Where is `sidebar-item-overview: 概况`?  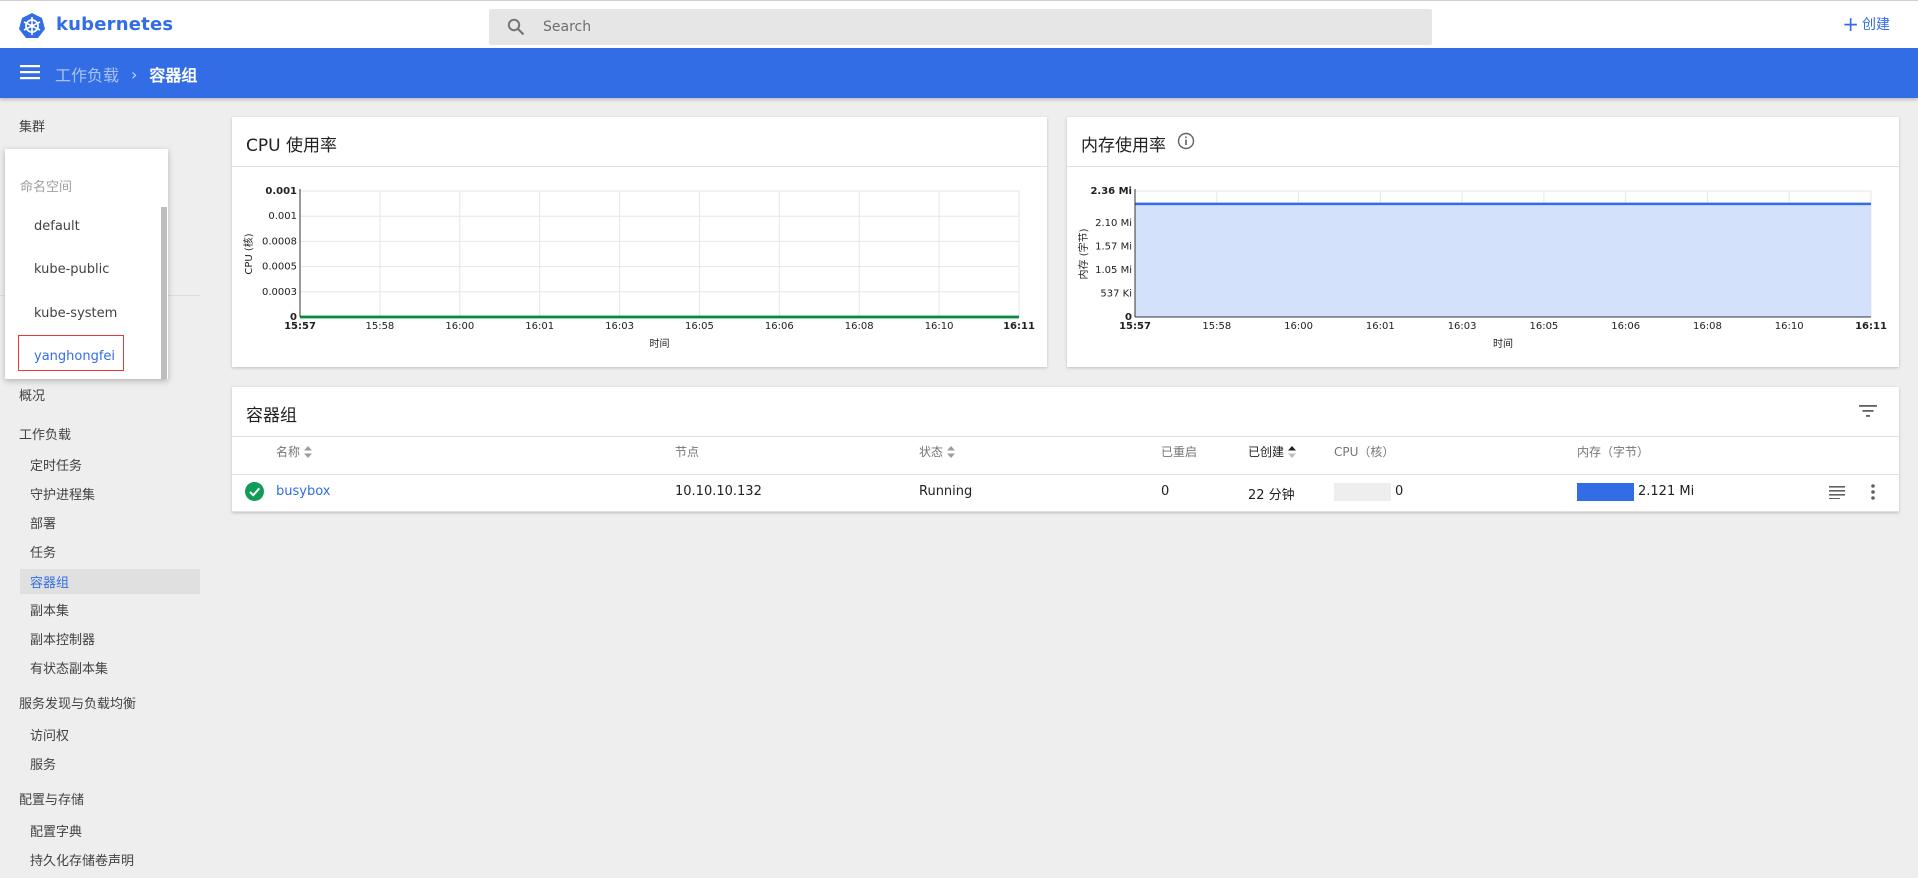 sidebar-item-overview: 概况 is located at coordinates (32, 394).